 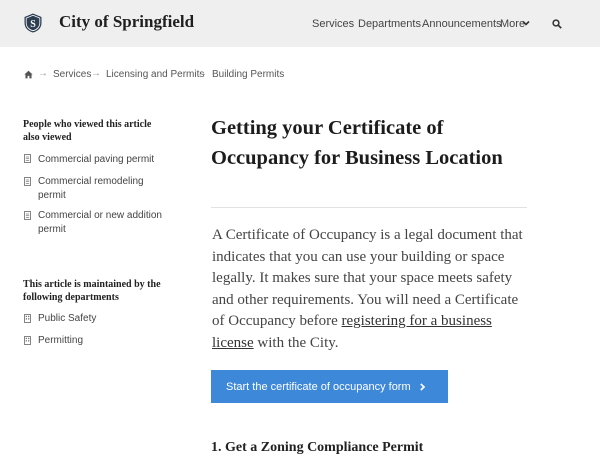 I want to click on nav-services: Services, so click(x=333, y=24).